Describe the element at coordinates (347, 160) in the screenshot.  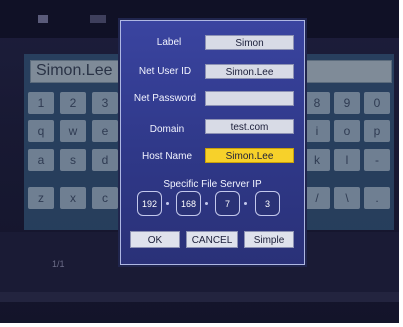
I see `keyboard-key: l` at that location.